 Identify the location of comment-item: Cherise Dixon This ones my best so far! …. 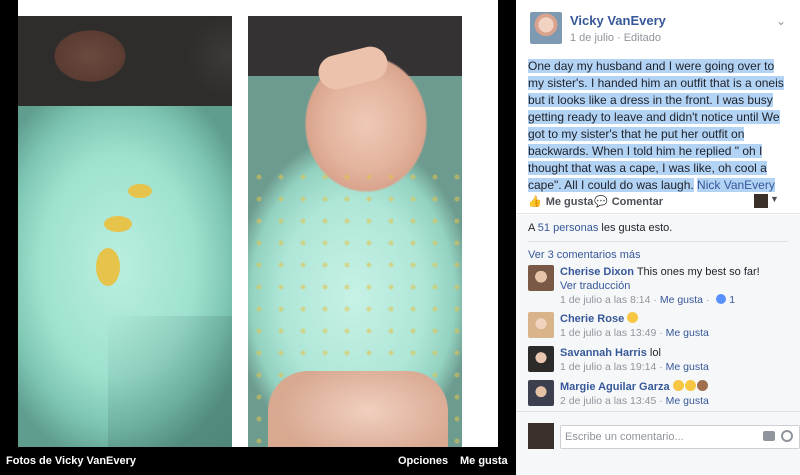
(659, 287).